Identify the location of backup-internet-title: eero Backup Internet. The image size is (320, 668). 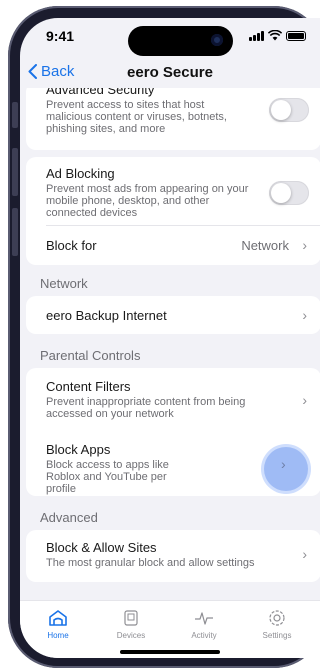
(106, 315).